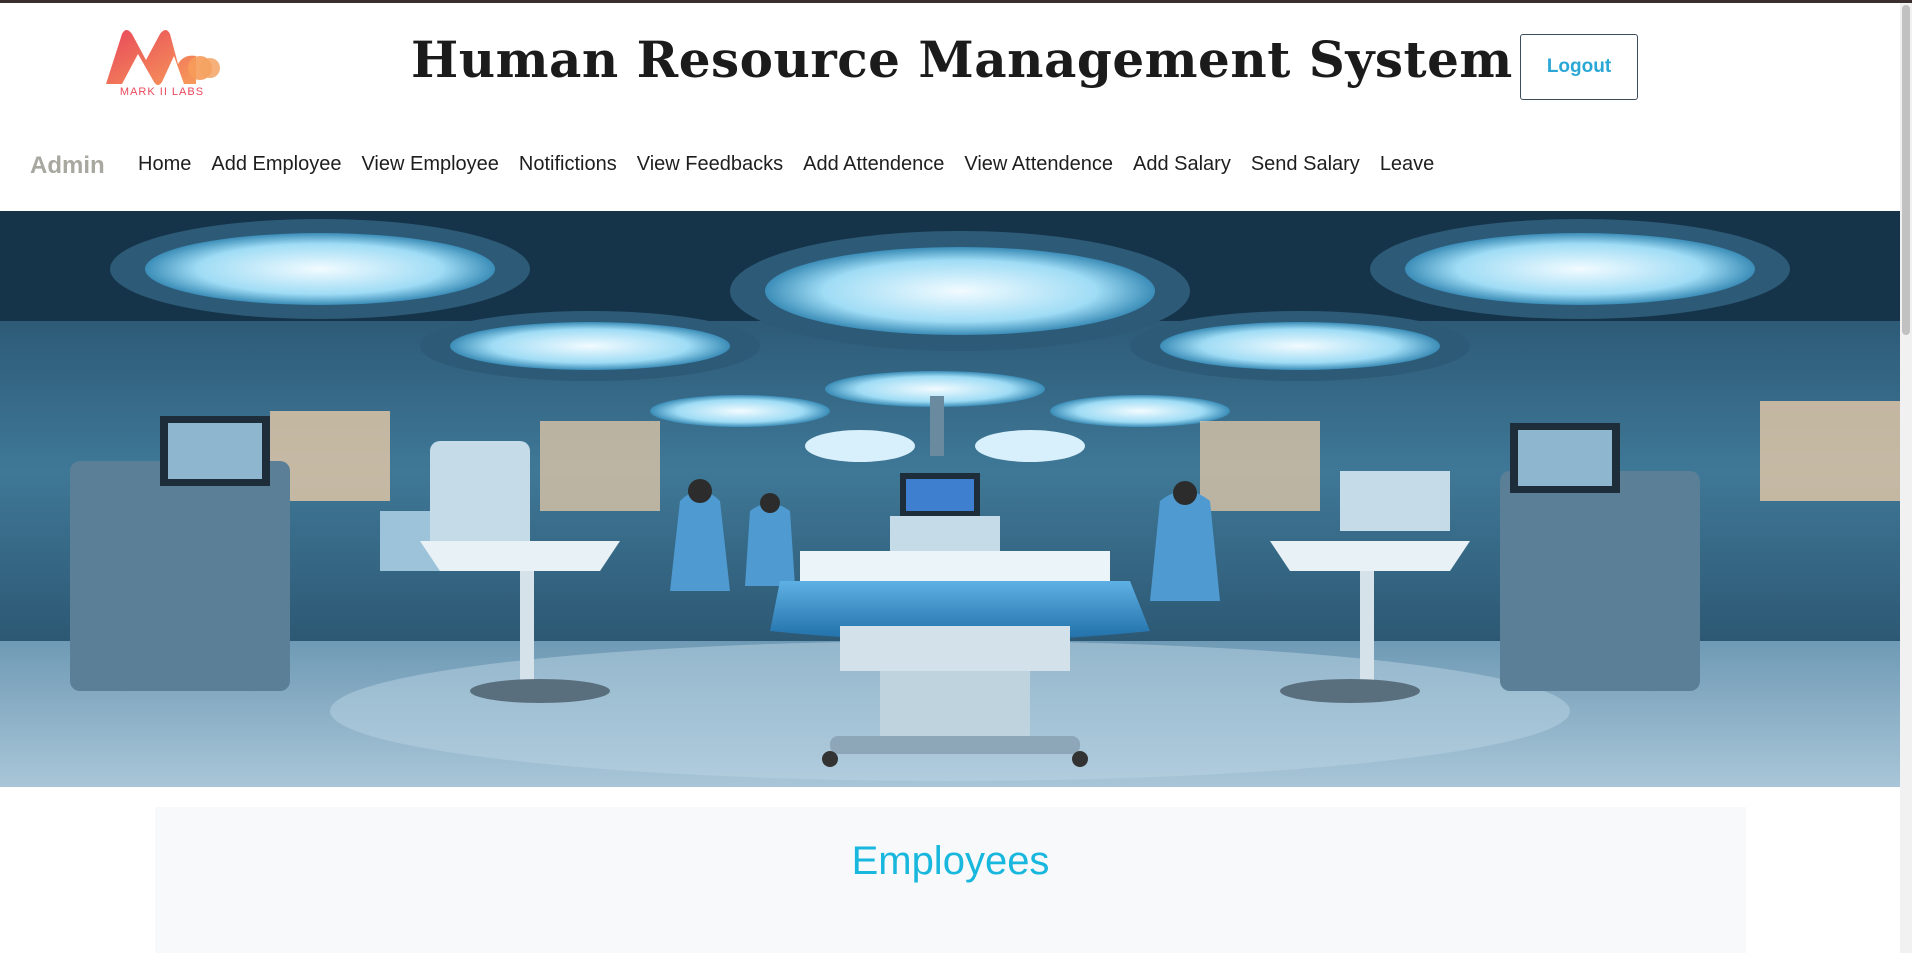 The width and height of the screenshot is (1912, 953). I want to click on section-title: Employees, so click(950, 861).